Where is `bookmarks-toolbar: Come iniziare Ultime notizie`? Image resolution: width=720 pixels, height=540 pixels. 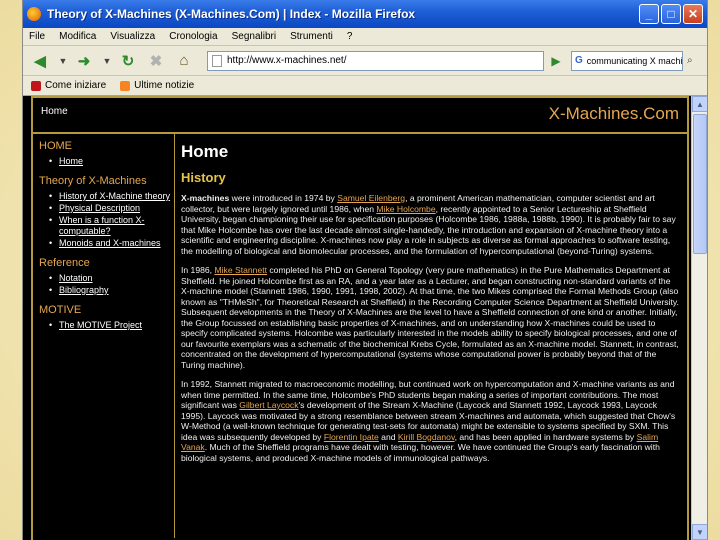
bookmarks-toolbar: Come iniziare Ultime notizie is located at coordinates (365, 86).